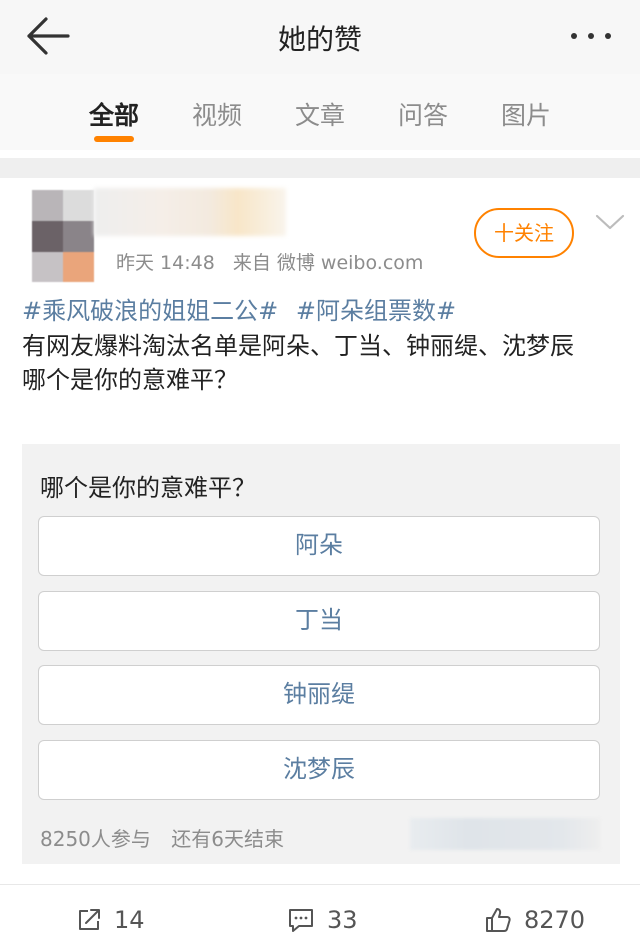 The height and width of the screenshot is (950, 640). Describe the element at coordinates (89, 919) in the screenshot. I see `repost-icon` at that location.